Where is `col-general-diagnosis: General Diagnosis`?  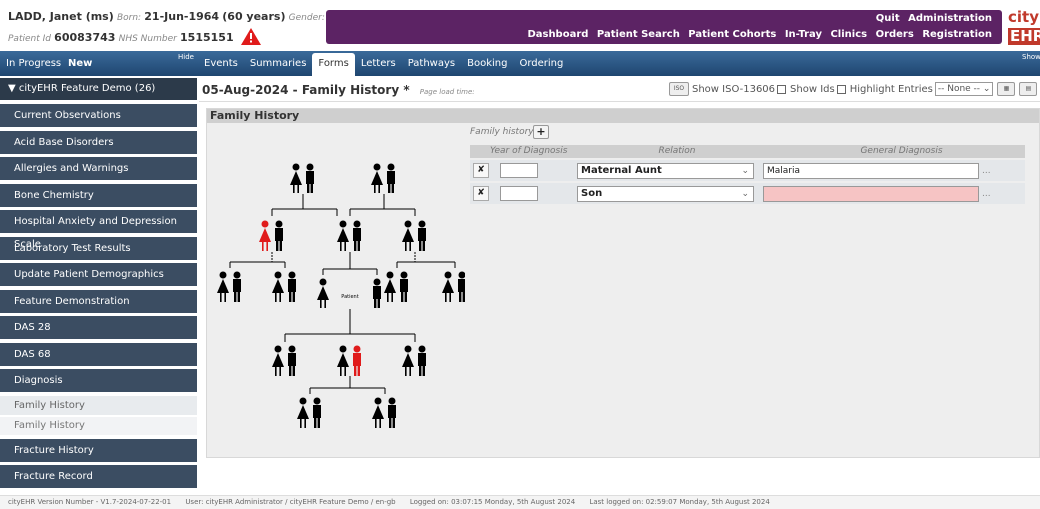 col-general-diagnosis: General Diagnosis is located at coordinates (901, 151).